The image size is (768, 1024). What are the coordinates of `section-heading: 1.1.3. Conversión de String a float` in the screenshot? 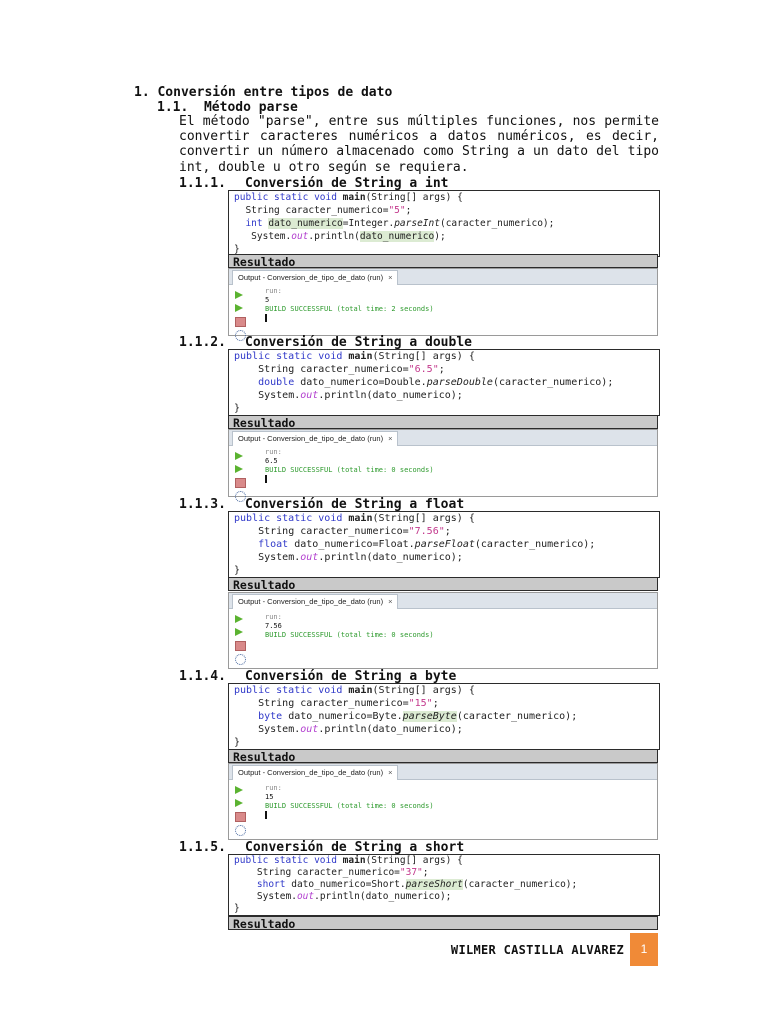 It's located at (322, 504).